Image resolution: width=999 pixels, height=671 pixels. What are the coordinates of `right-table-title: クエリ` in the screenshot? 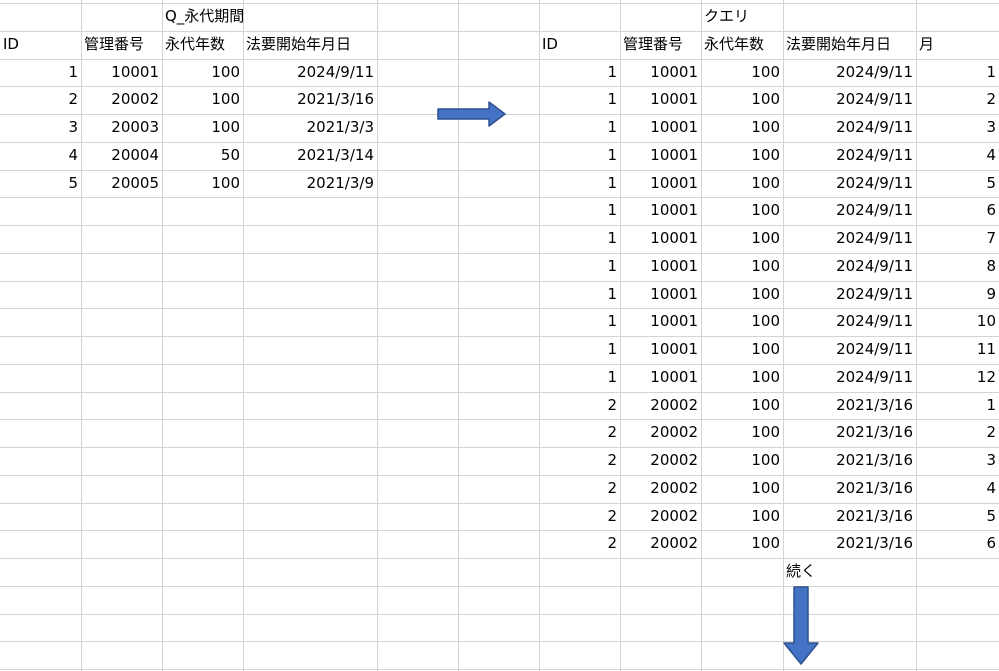 It's located at (742, 16).